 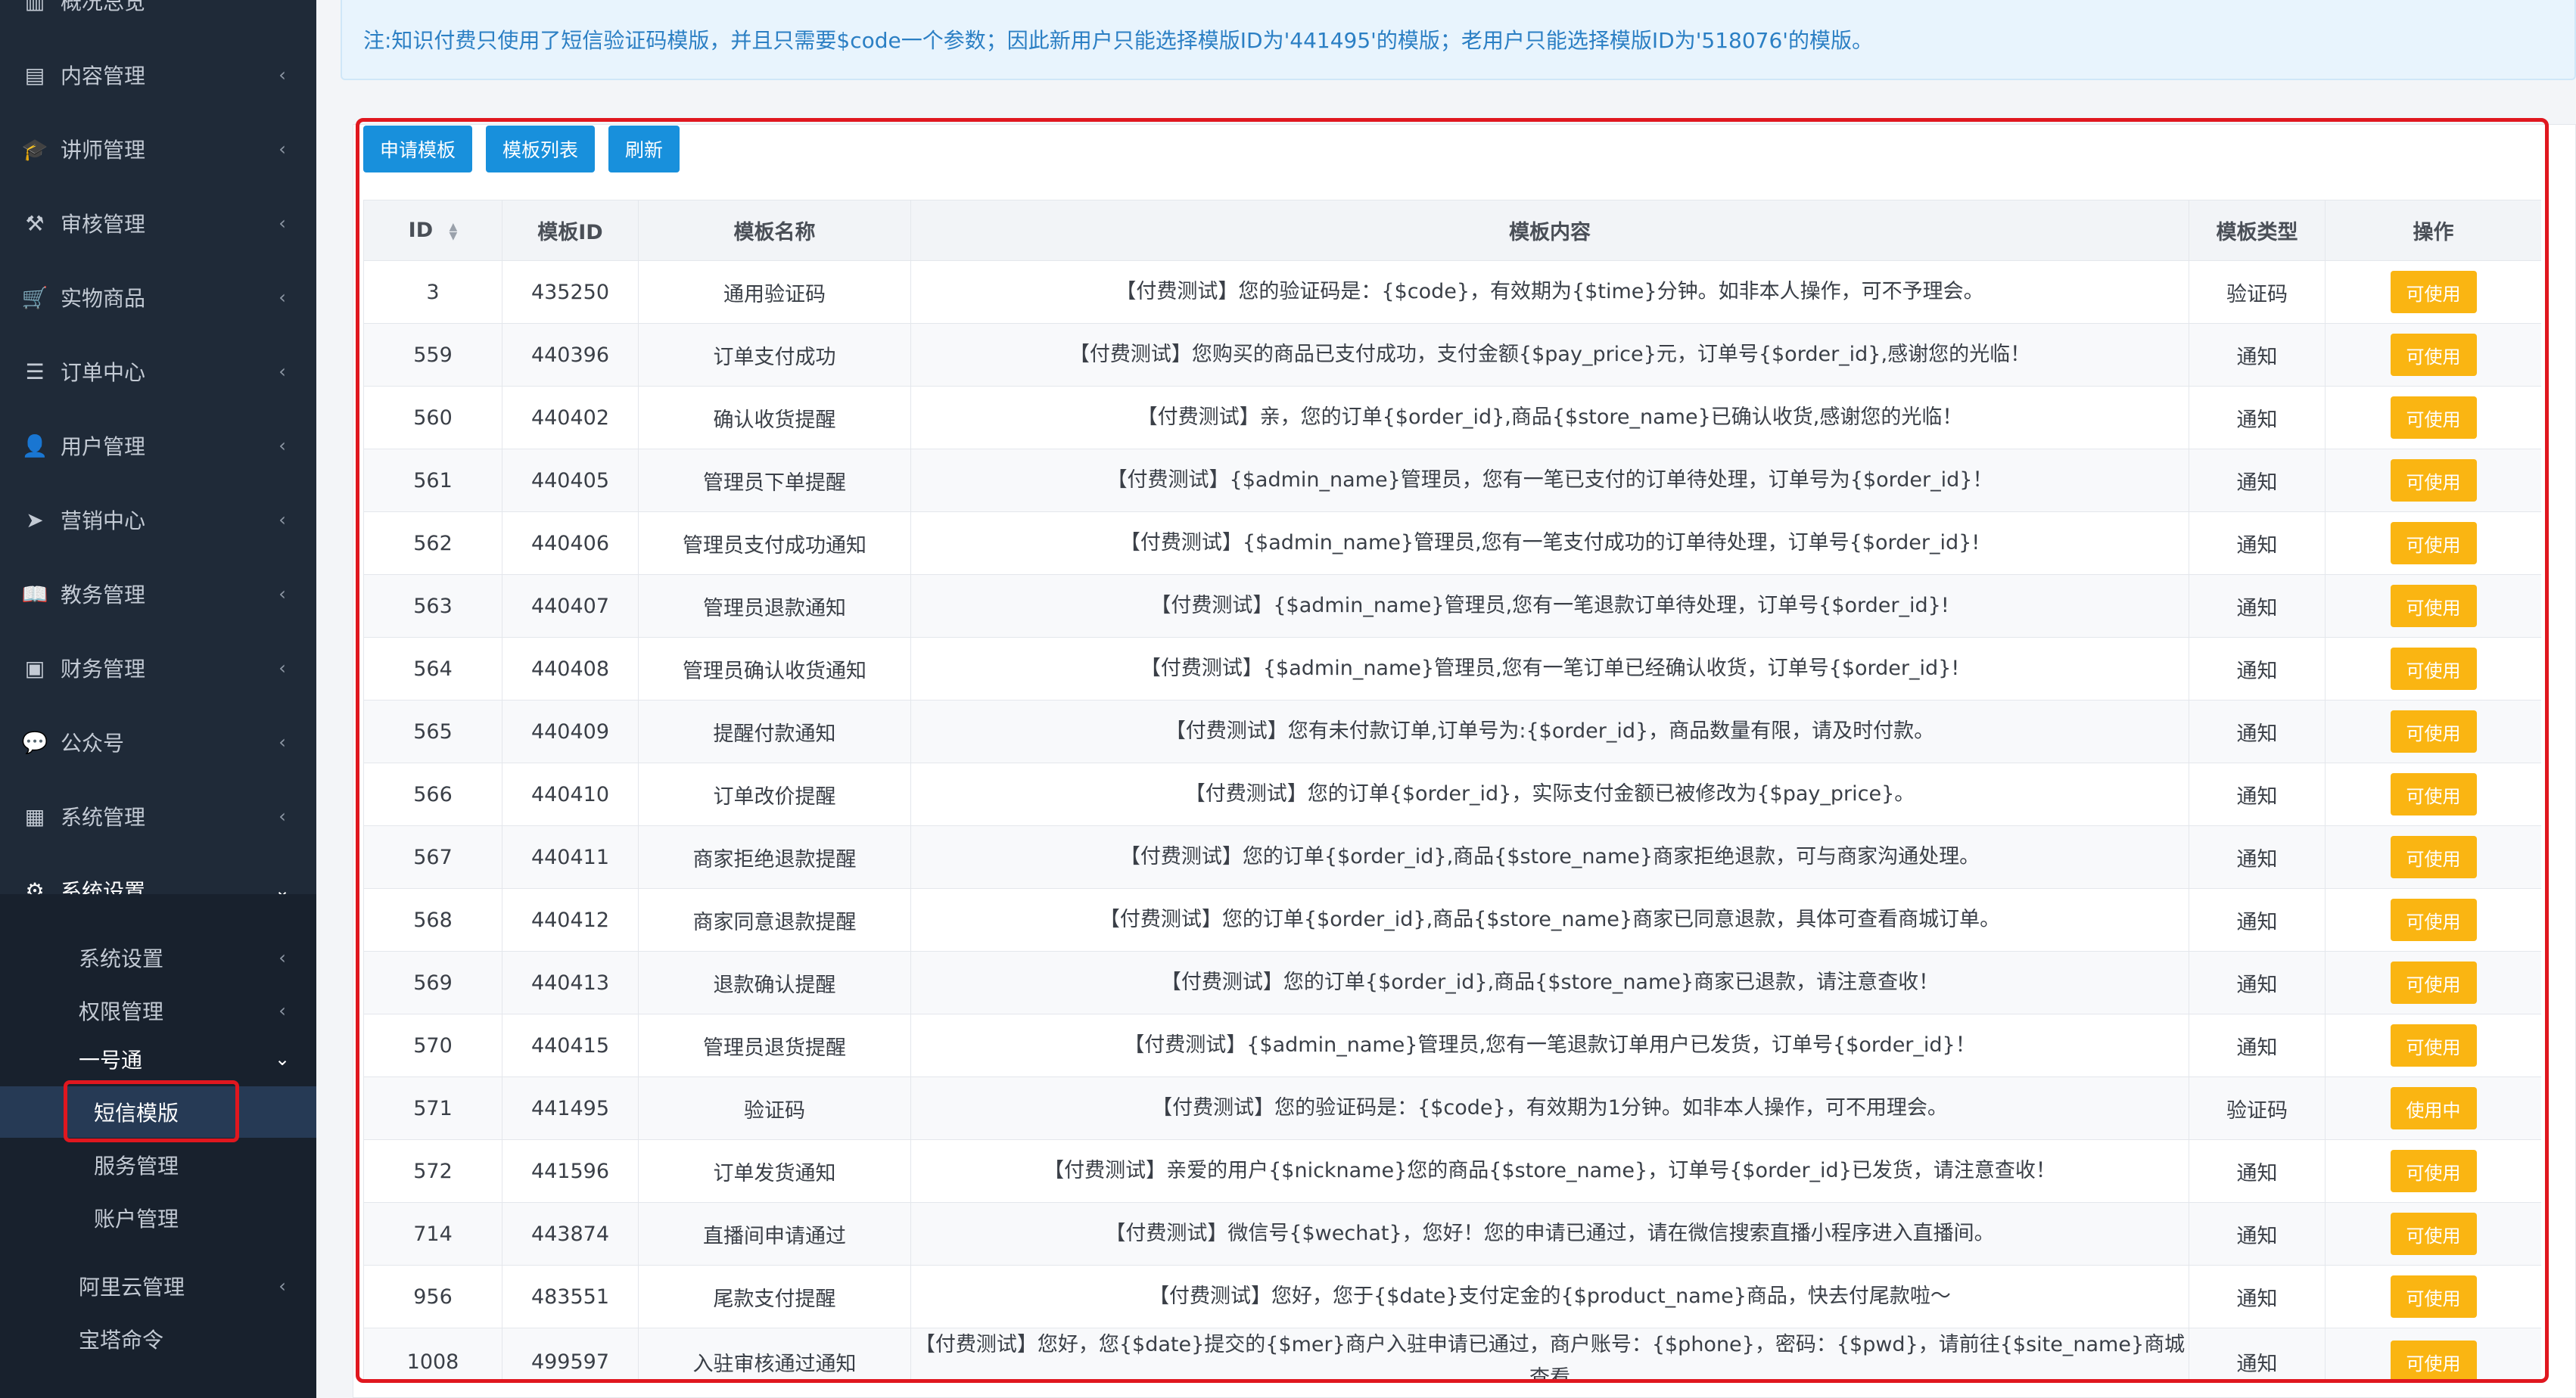 What do you see at coordinates (103, 817) in the screenshot?
I see `sidebar-item-label: 系统管理` at bounding box center [103, 817].